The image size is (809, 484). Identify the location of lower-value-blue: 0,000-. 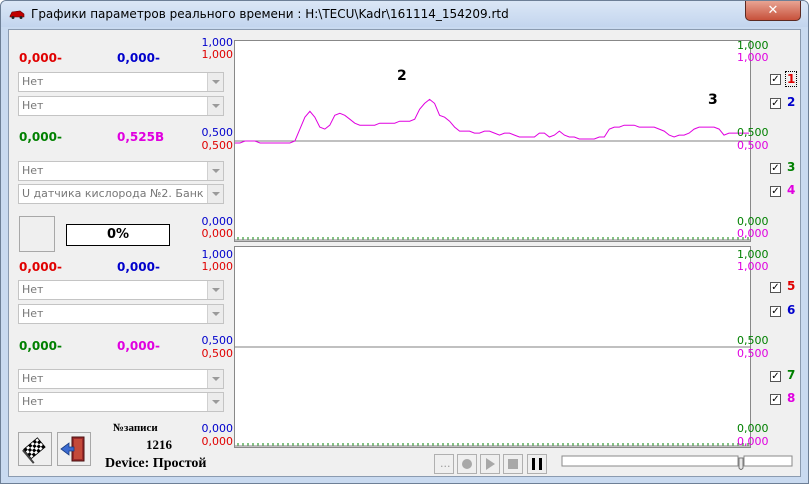
(138, 267).